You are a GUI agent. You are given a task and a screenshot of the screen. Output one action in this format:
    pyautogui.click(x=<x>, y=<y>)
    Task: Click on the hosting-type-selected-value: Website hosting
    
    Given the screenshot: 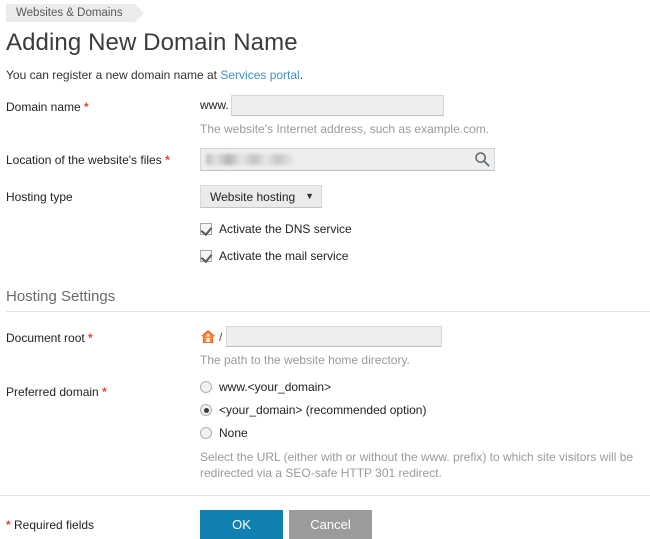 What is the action you would take?
    pyautogui.click(x=253, y=196)
    